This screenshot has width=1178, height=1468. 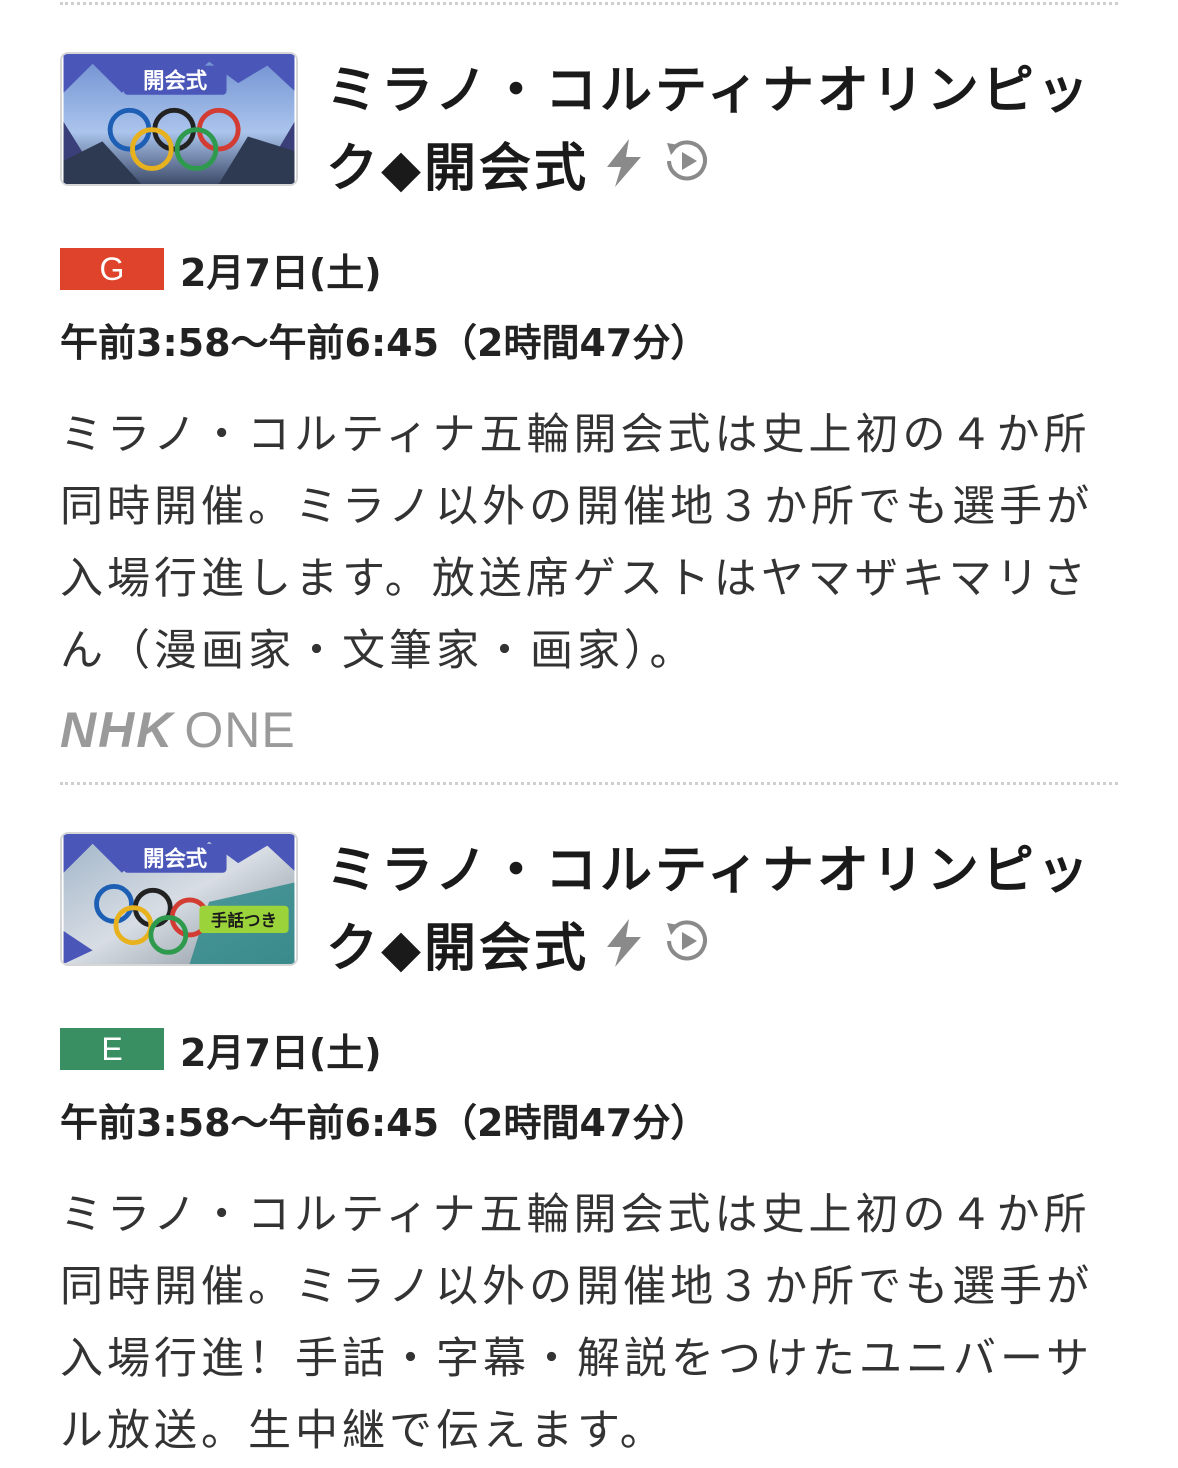 I want to click on one-logo-text: ONE, so click(x=240, y=730).